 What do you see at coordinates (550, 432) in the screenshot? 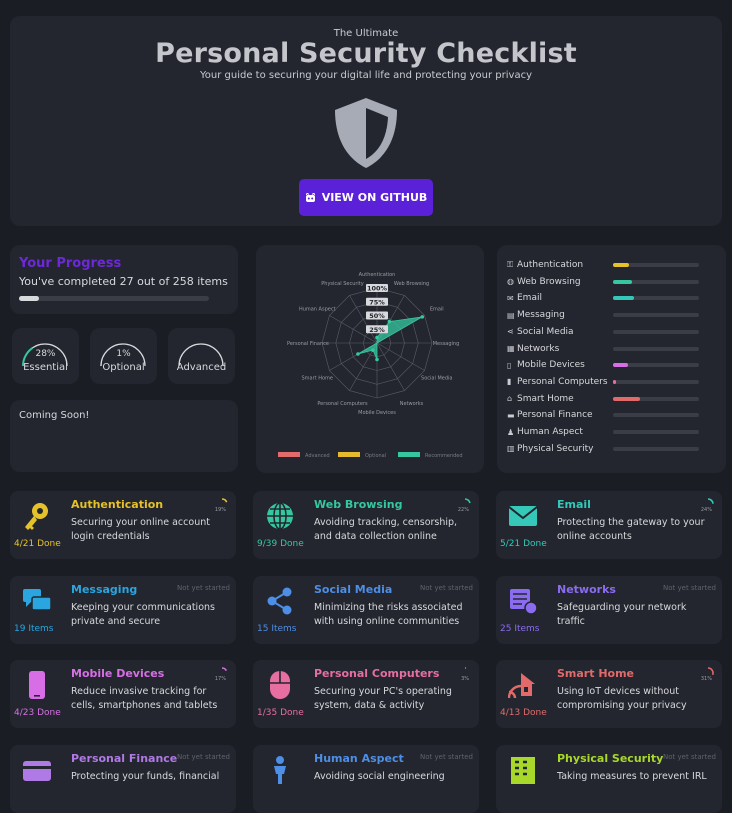
I see `category-name: Human Aspect` at bounding box center [550, 432].